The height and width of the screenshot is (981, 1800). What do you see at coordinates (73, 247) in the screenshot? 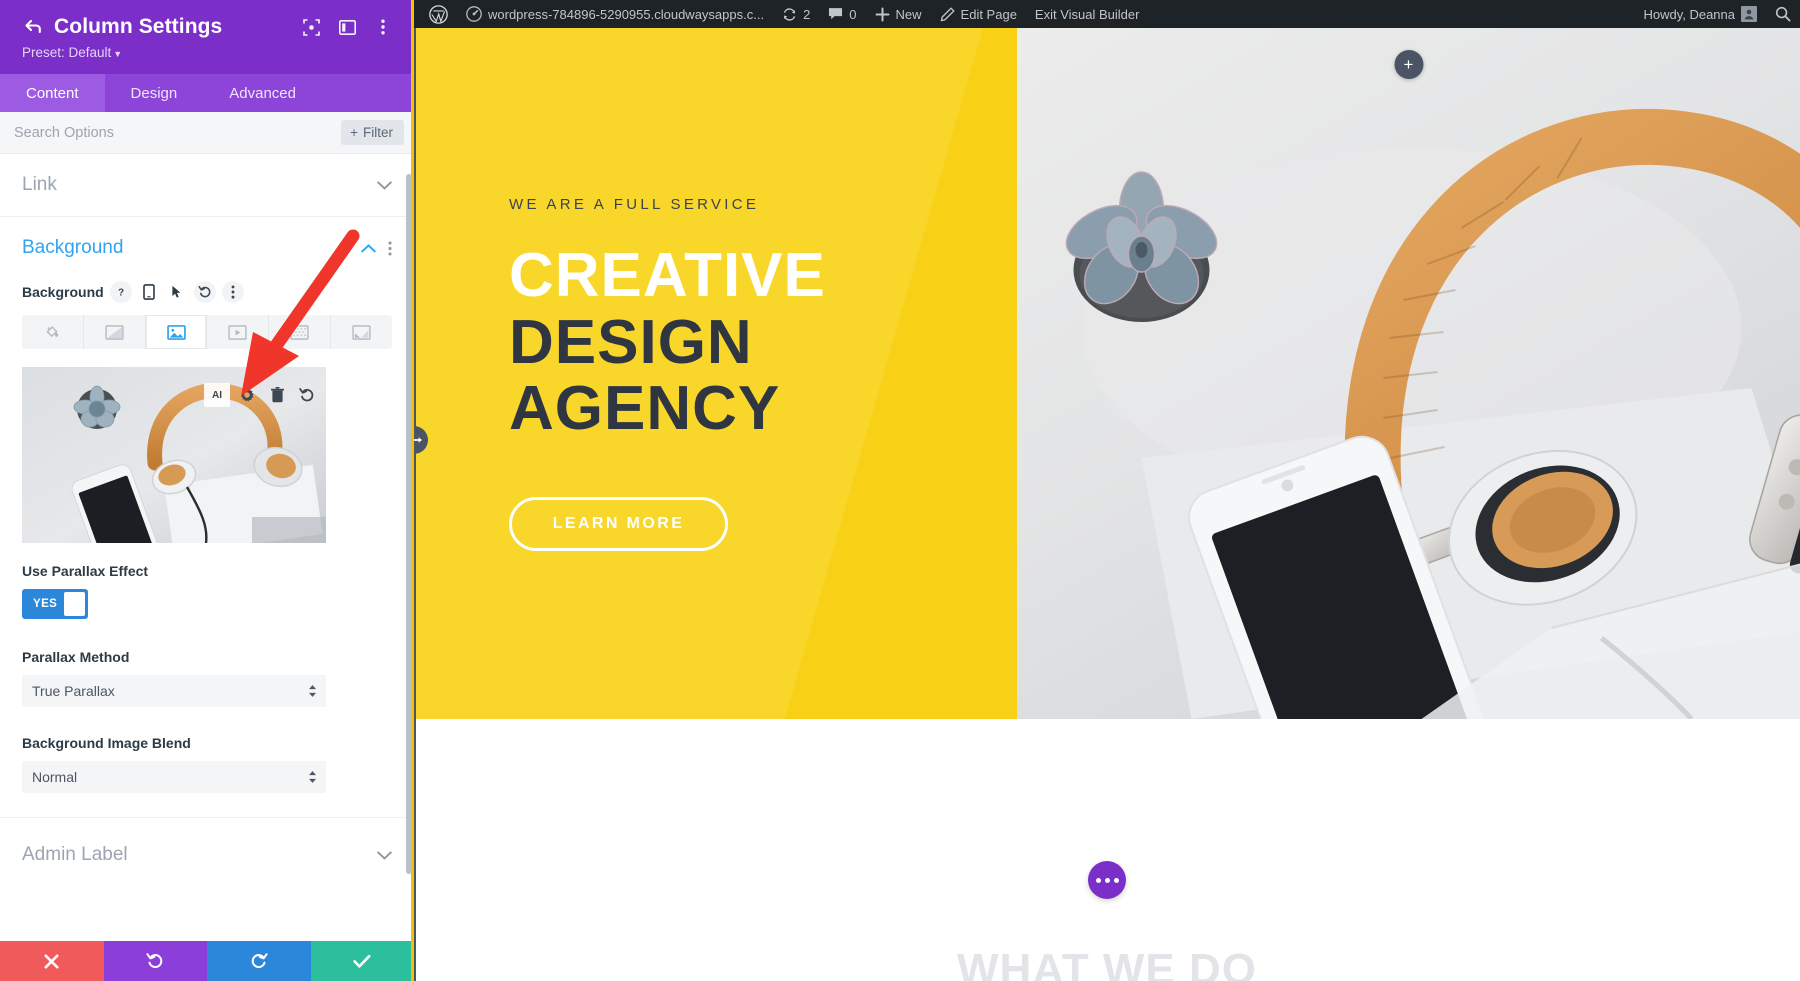
I see `section-background-label: Background` at bounding box center [73, 247].